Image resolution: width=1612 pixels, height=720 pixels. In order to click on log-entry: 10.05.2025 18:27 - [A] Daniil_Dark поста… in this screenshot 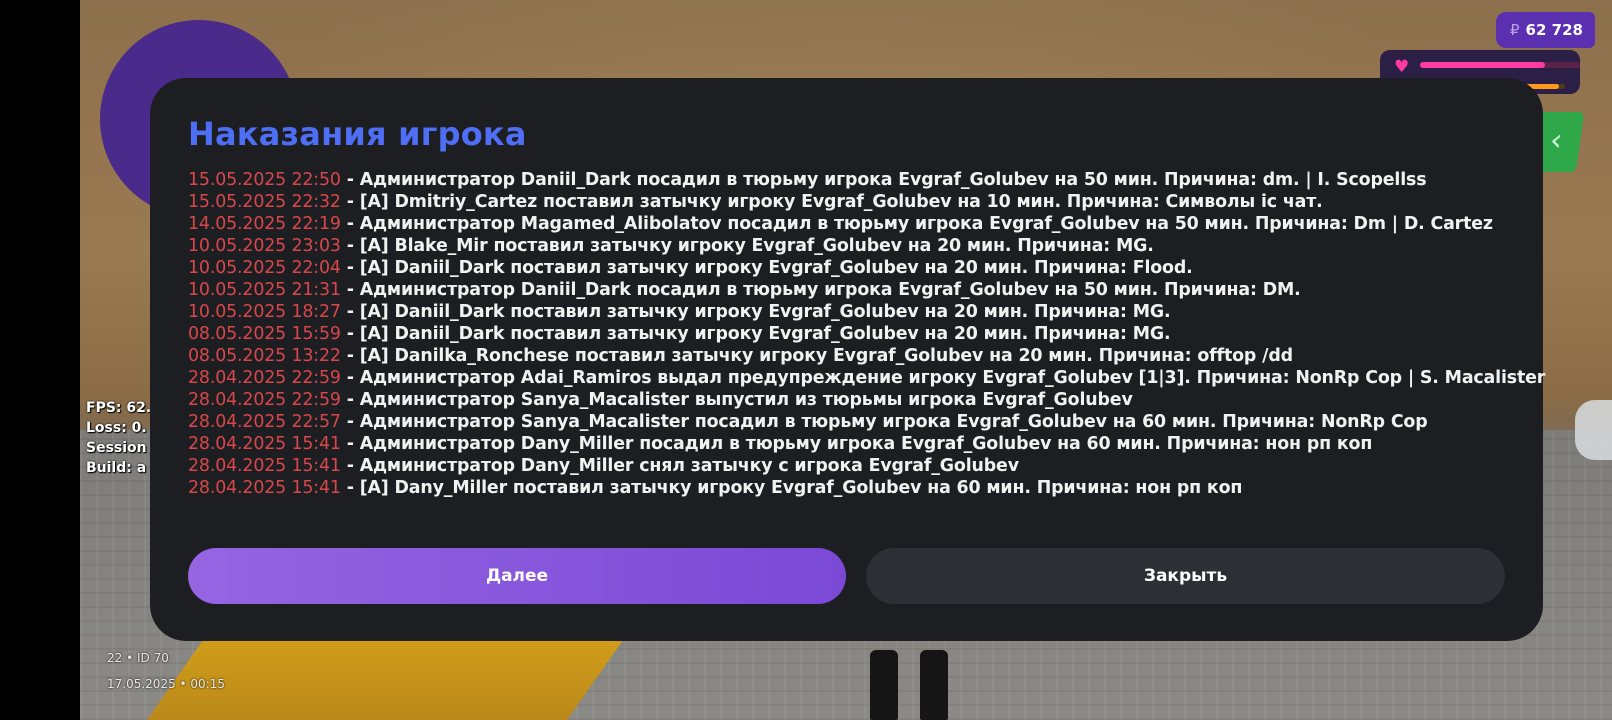, I will do `click(846, 312)`.